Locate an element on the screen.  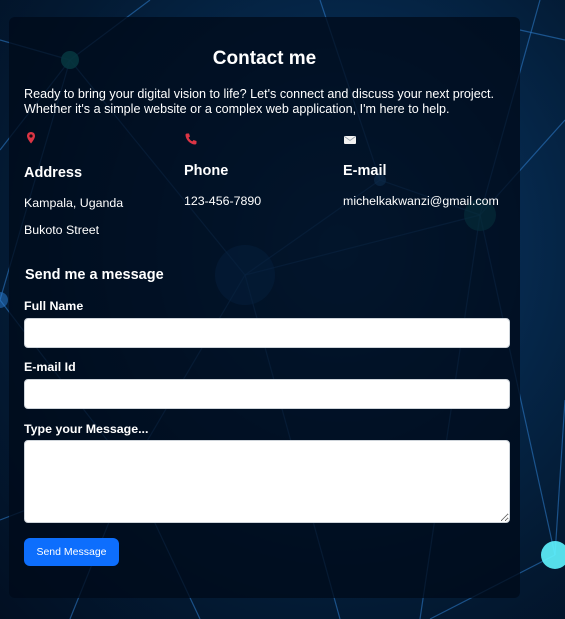
message-textarea is located at coordinates (267, 481).